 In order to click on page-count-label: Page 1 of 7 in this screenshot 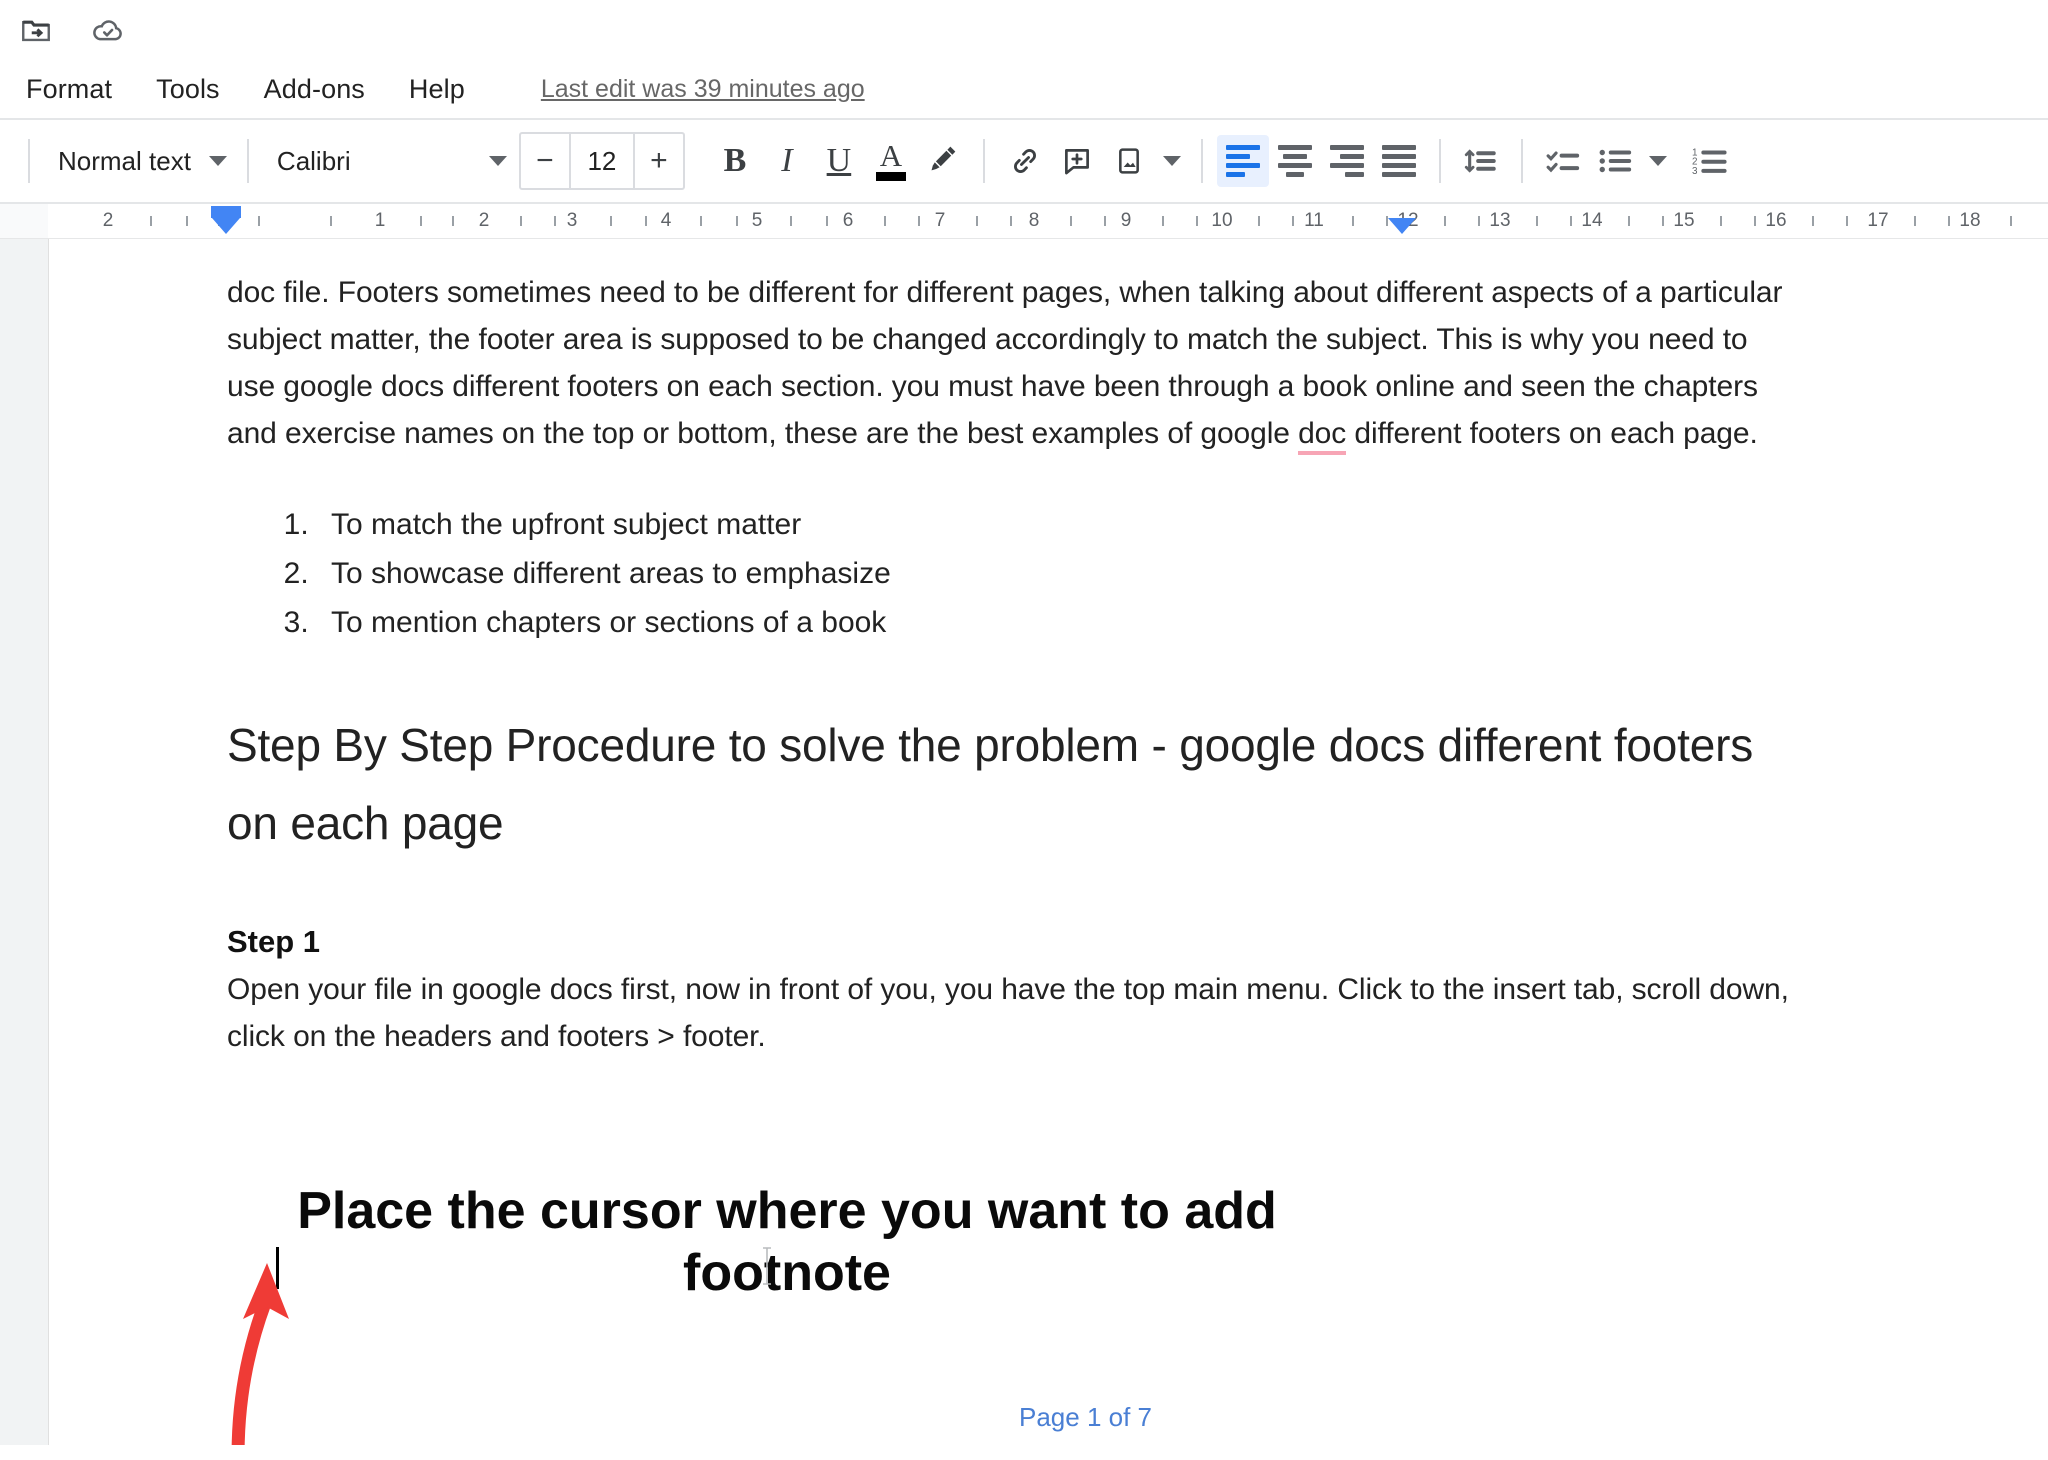, I will do `click(1085, 1417)`.